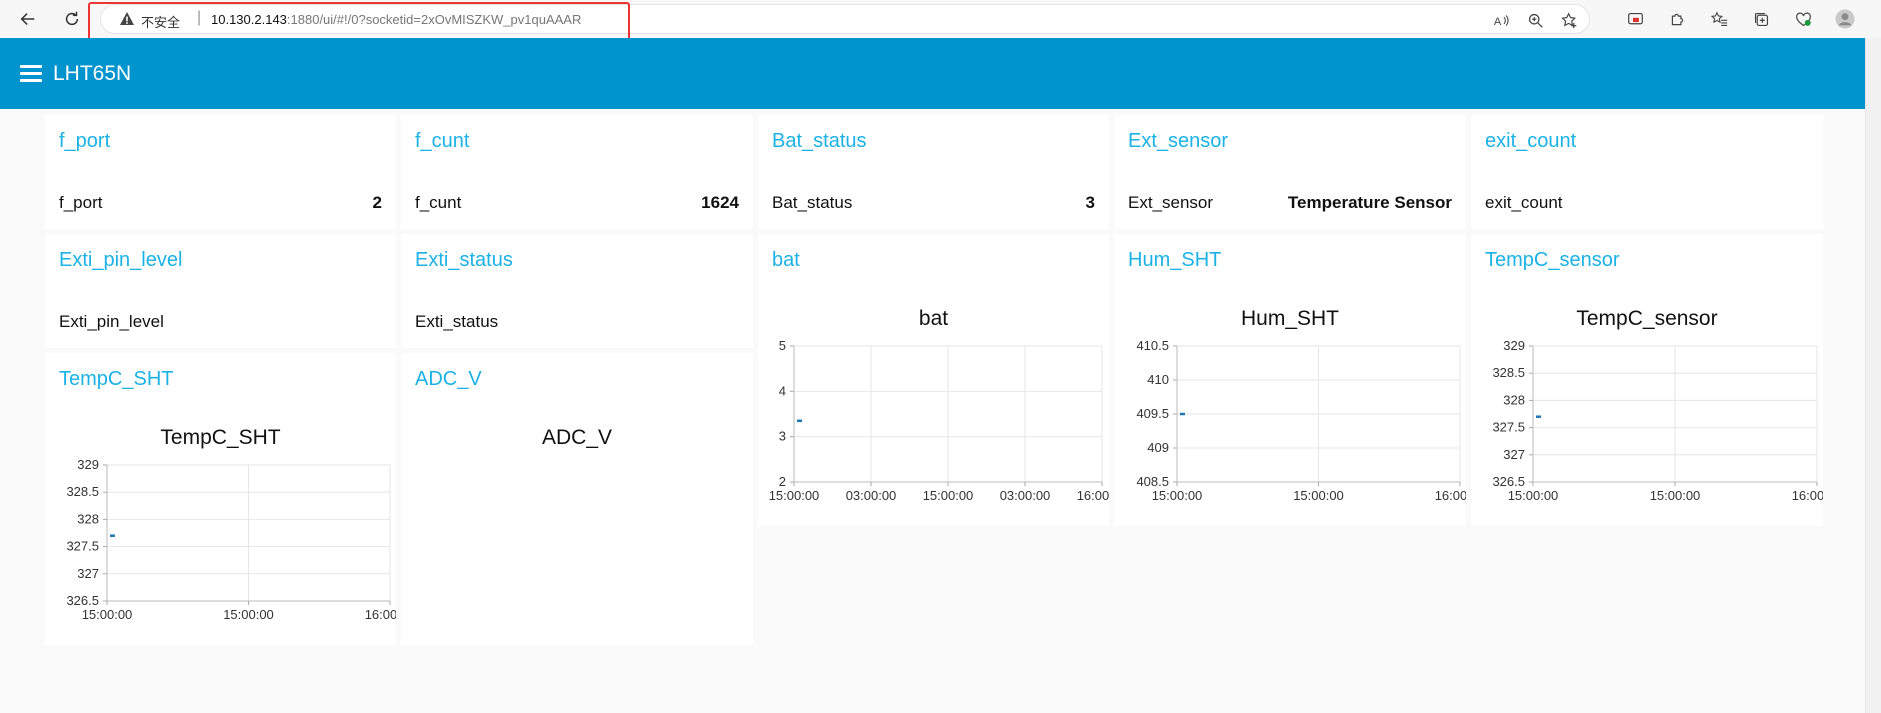 The image size is (1881, 713). Describe the element at coordinates (457, 321) in the screenshot. I see `card-label: Exti_status` at that location.